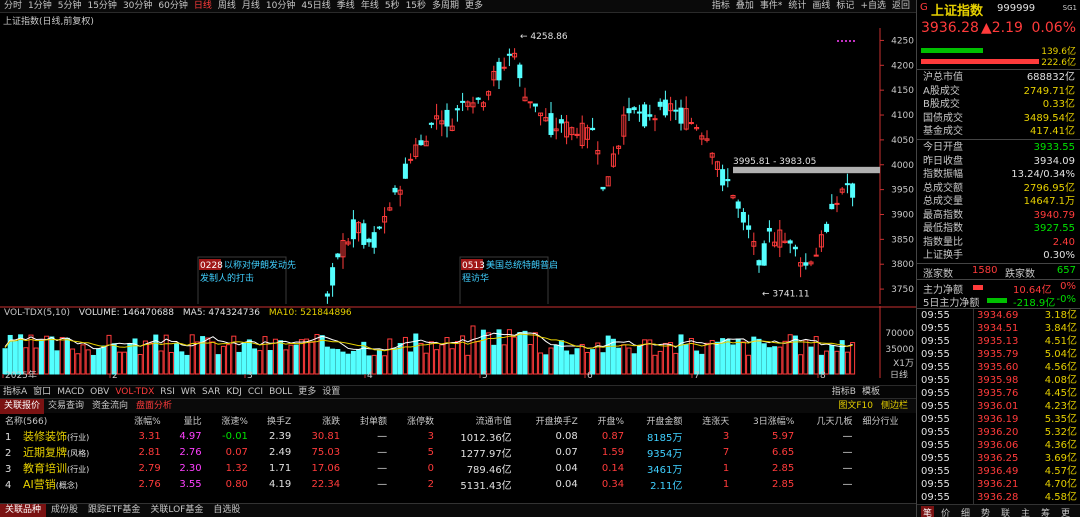 The image size is (1080, 517). I want to click on column-header: 开盘%, so click(606, 420).